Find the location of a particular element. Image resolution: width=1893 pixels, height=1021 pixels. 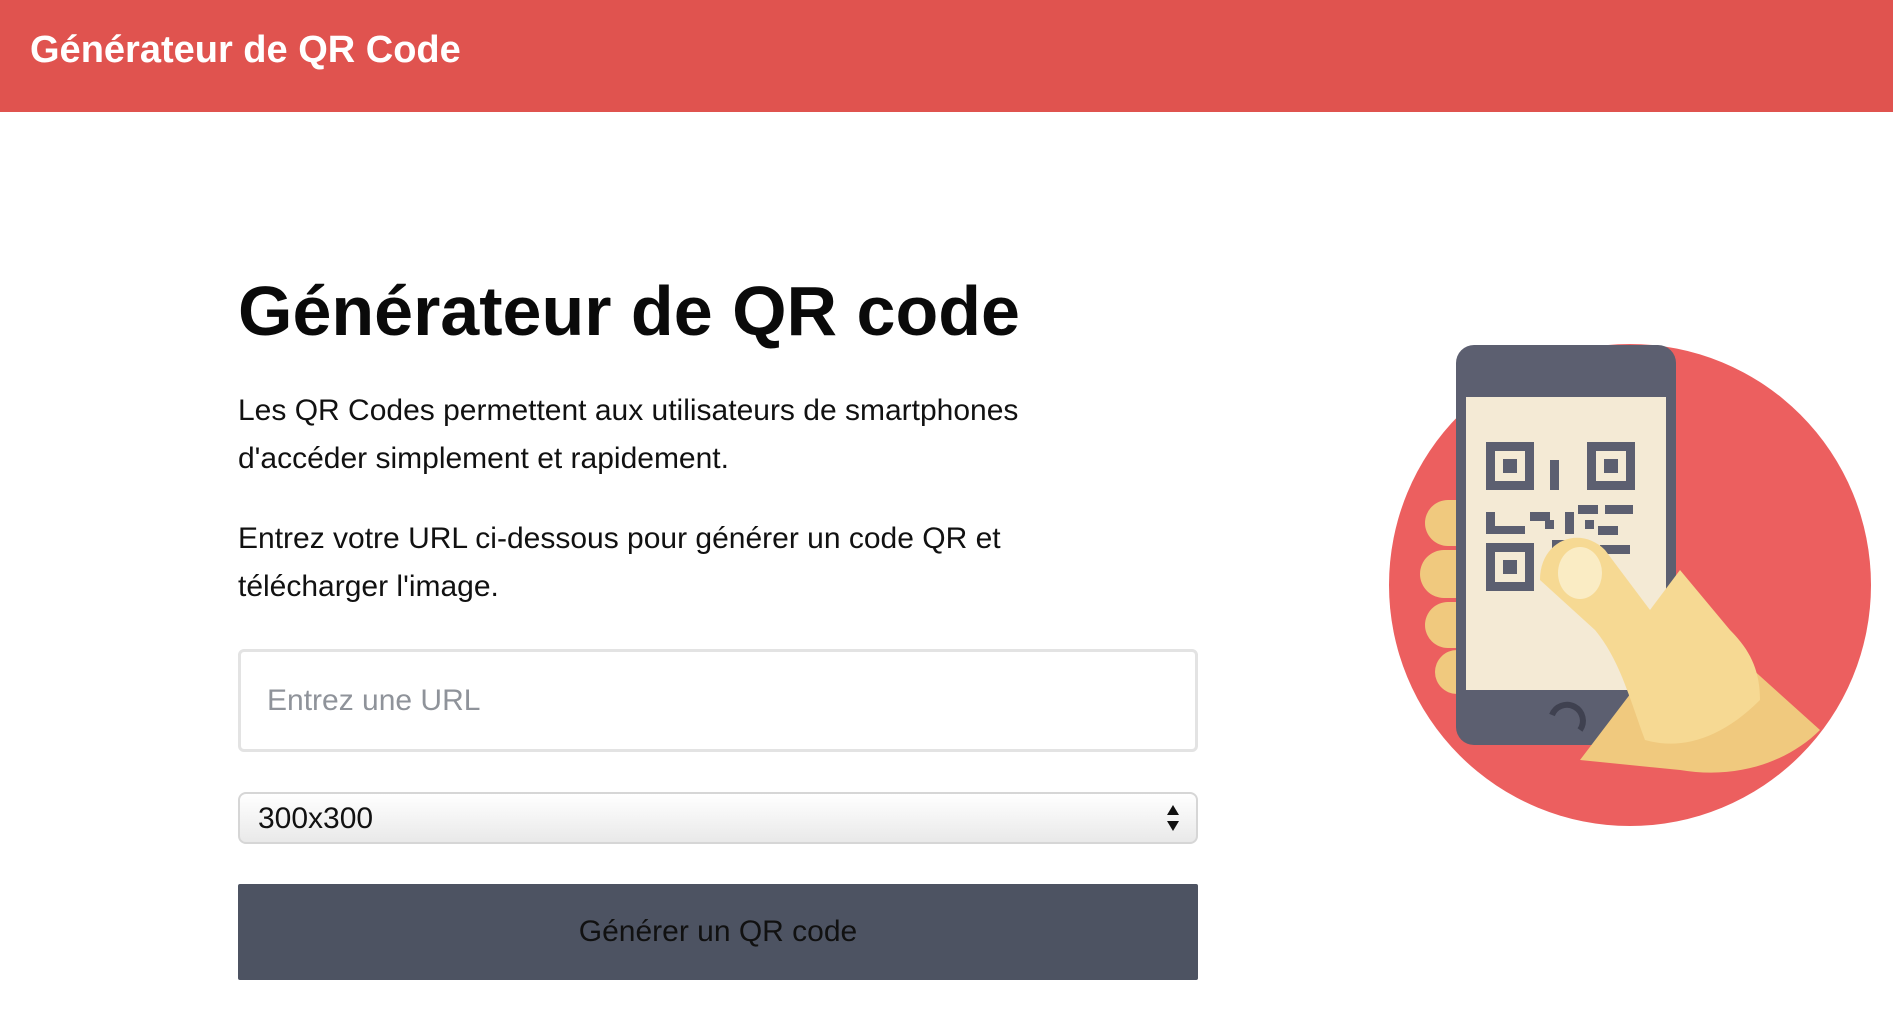

size-select-value: 300x300 is located at coordinates (316, 818).